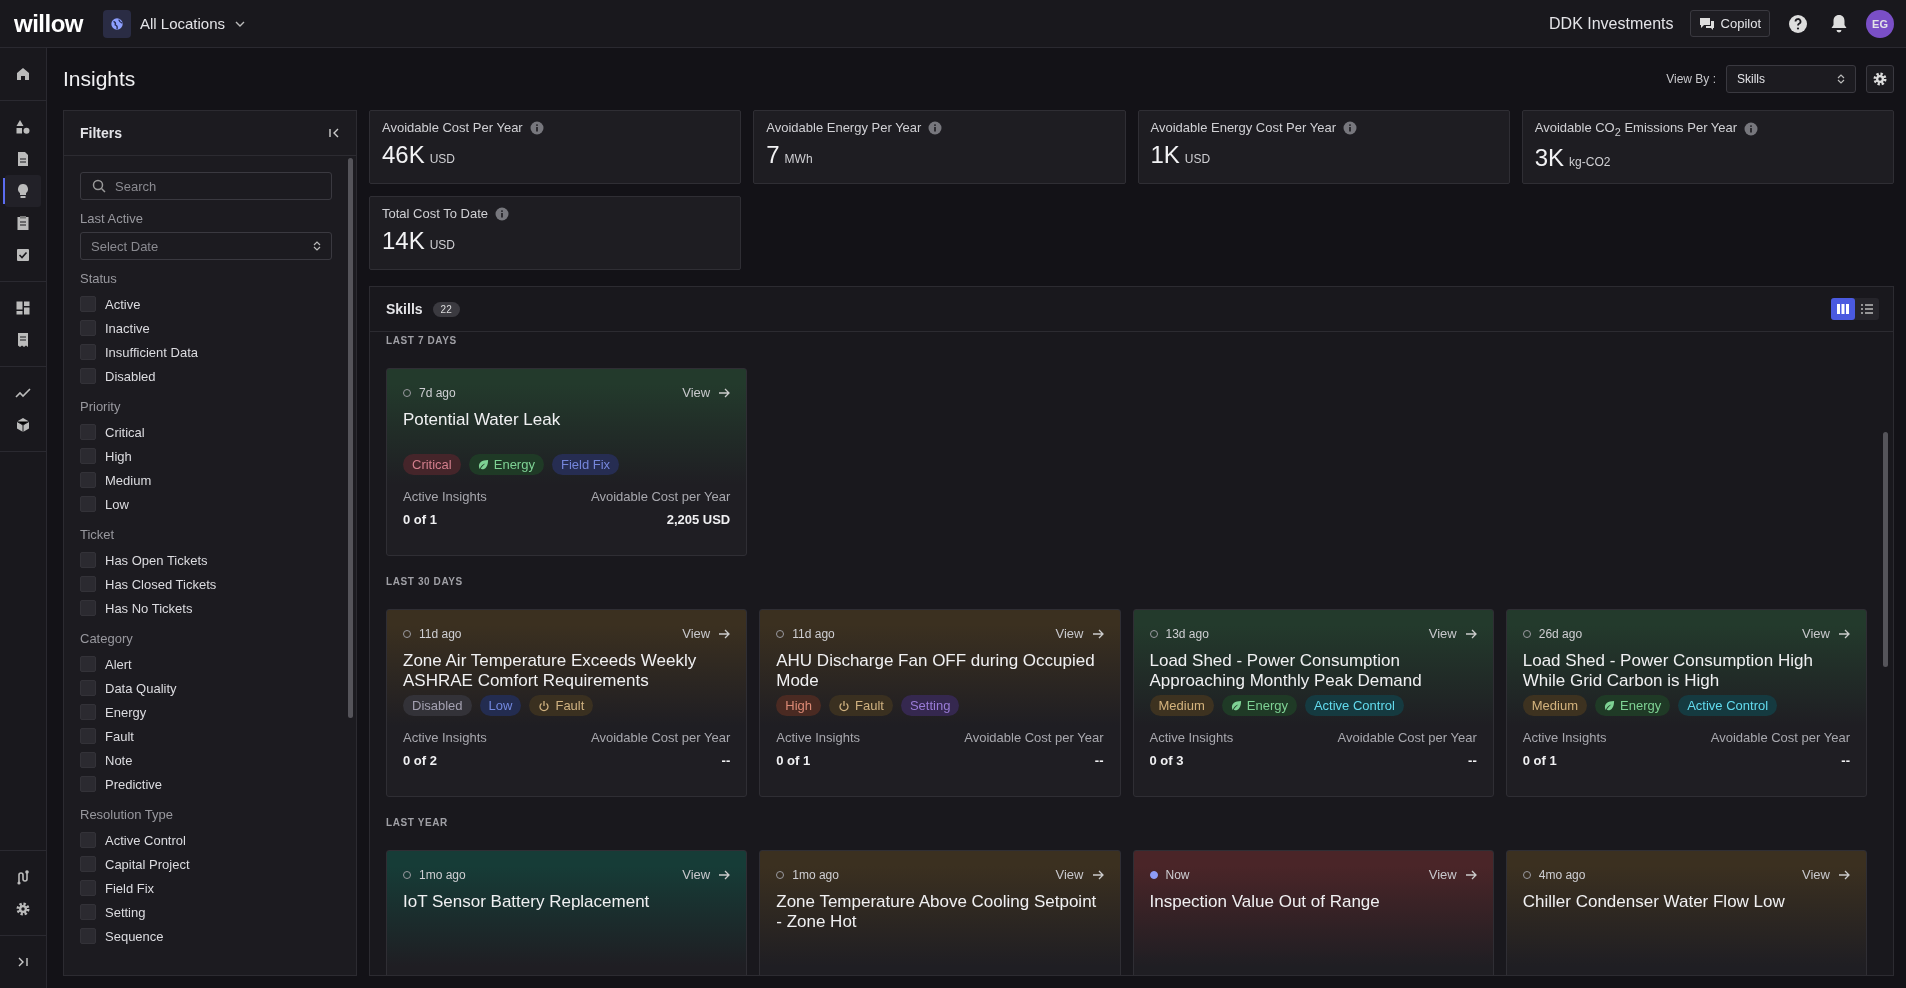 This screenshot has height=988, width=1906. Describe the element at coordinates (151, 352) in the screenshot. I see `filter-option-label: Insufficient Data` at that location.